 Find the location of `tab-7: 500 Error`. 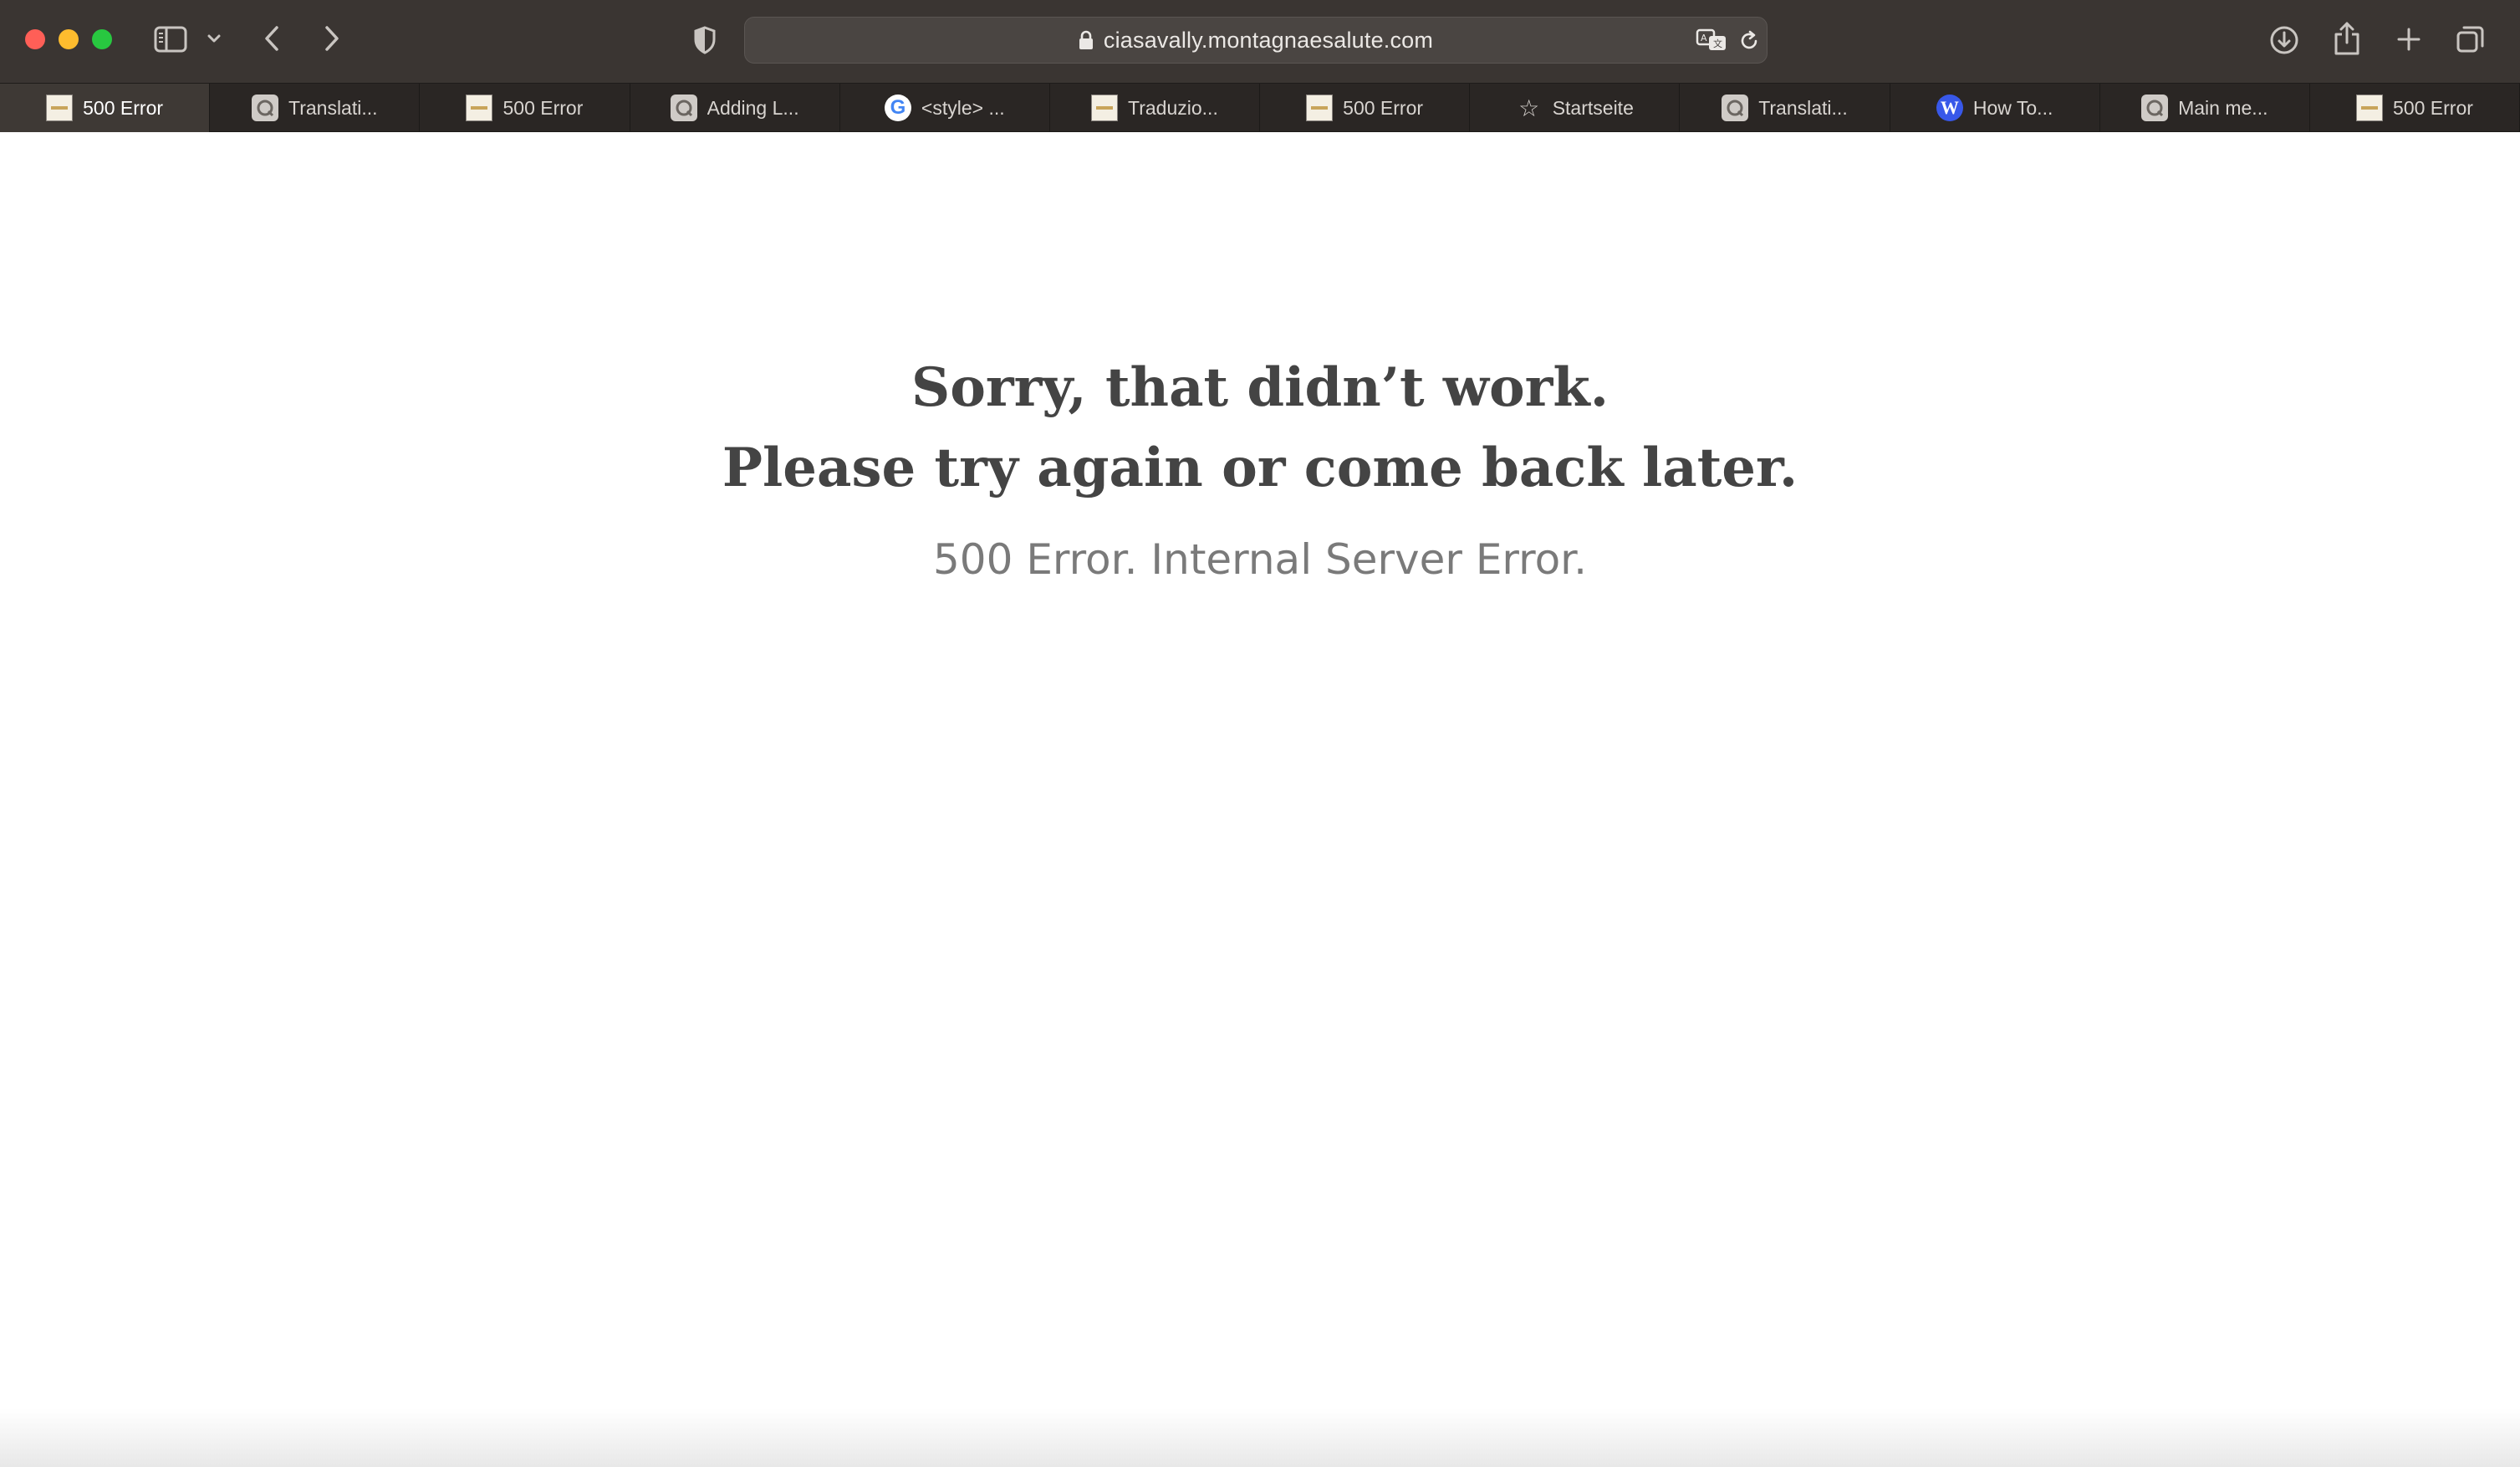

tab-7: 500 Error is located at coordinates (1365, 108).